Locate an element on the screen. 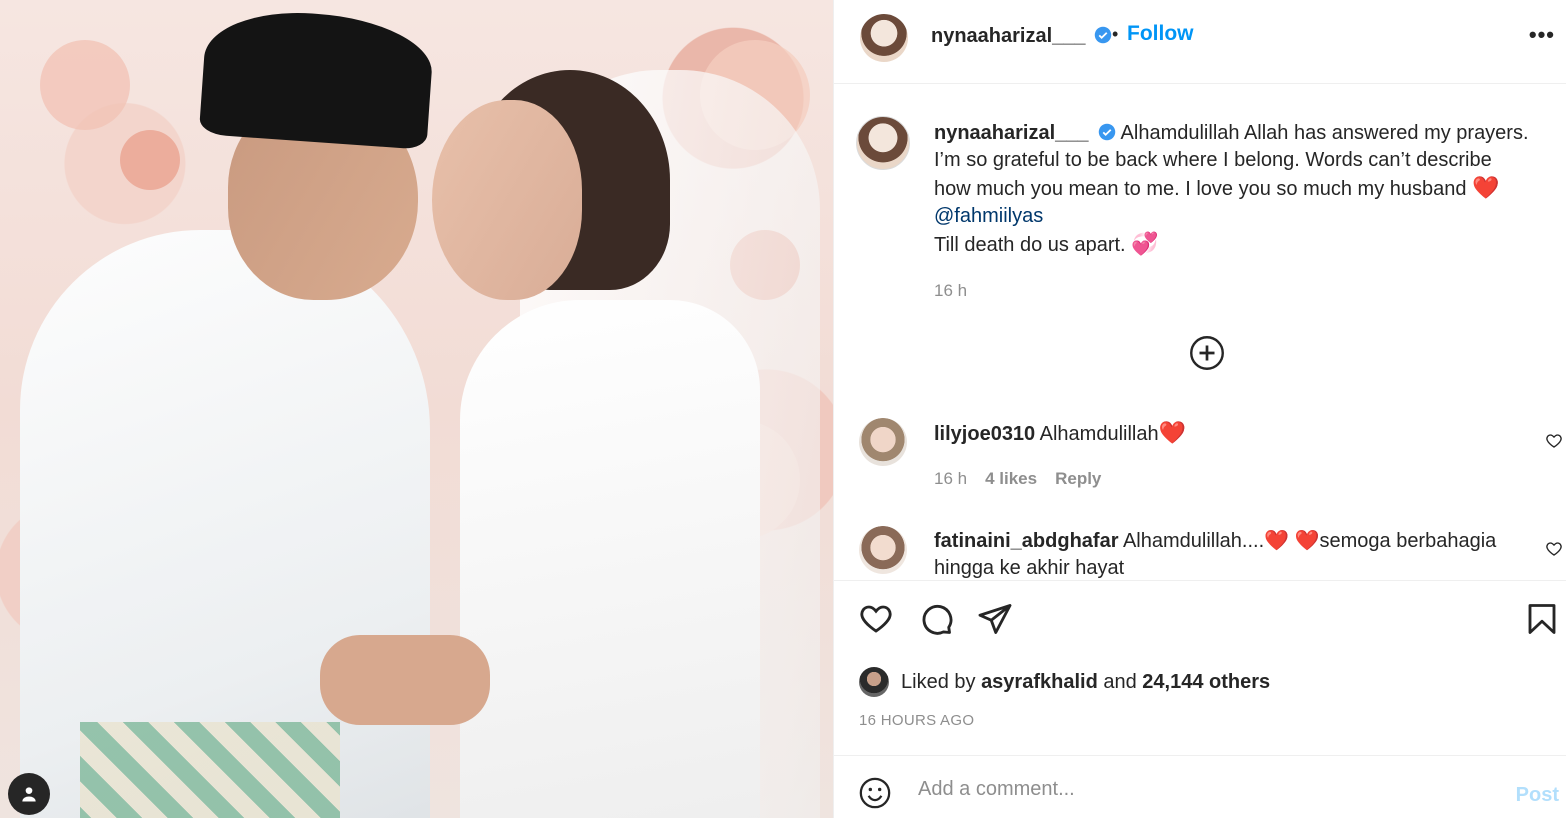 The height and width of the screenshot is (818, 1566). mention-link: @fahmiilyas is located at coordinates (1239, 216).